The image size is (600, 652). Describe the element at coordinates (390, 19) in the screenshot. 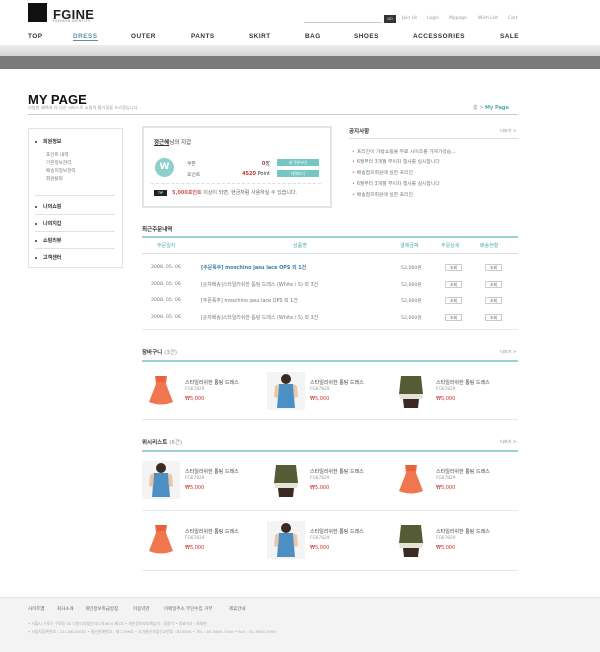

I see `search-button: GO` at that location.